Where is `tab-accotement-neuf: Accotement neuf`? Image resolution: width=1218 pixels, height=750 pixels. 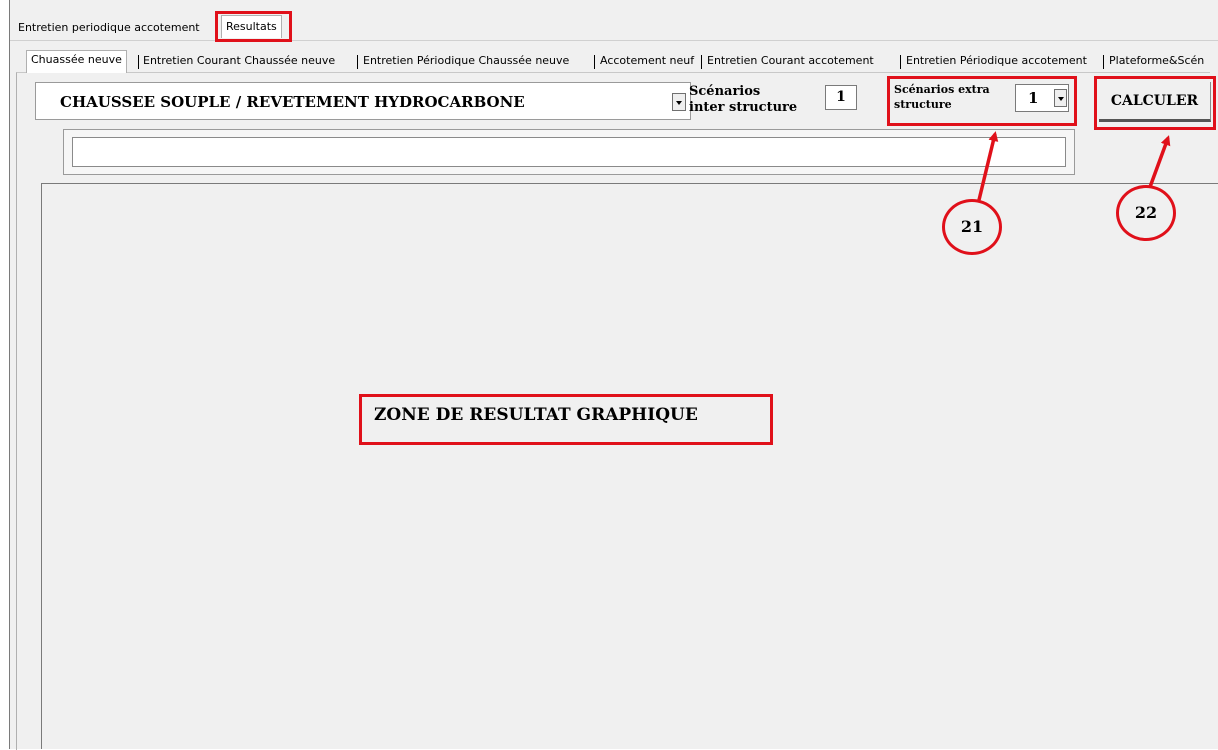 tab-accotement-neuf: Accotement neuf is located at coordinates (647, 62).